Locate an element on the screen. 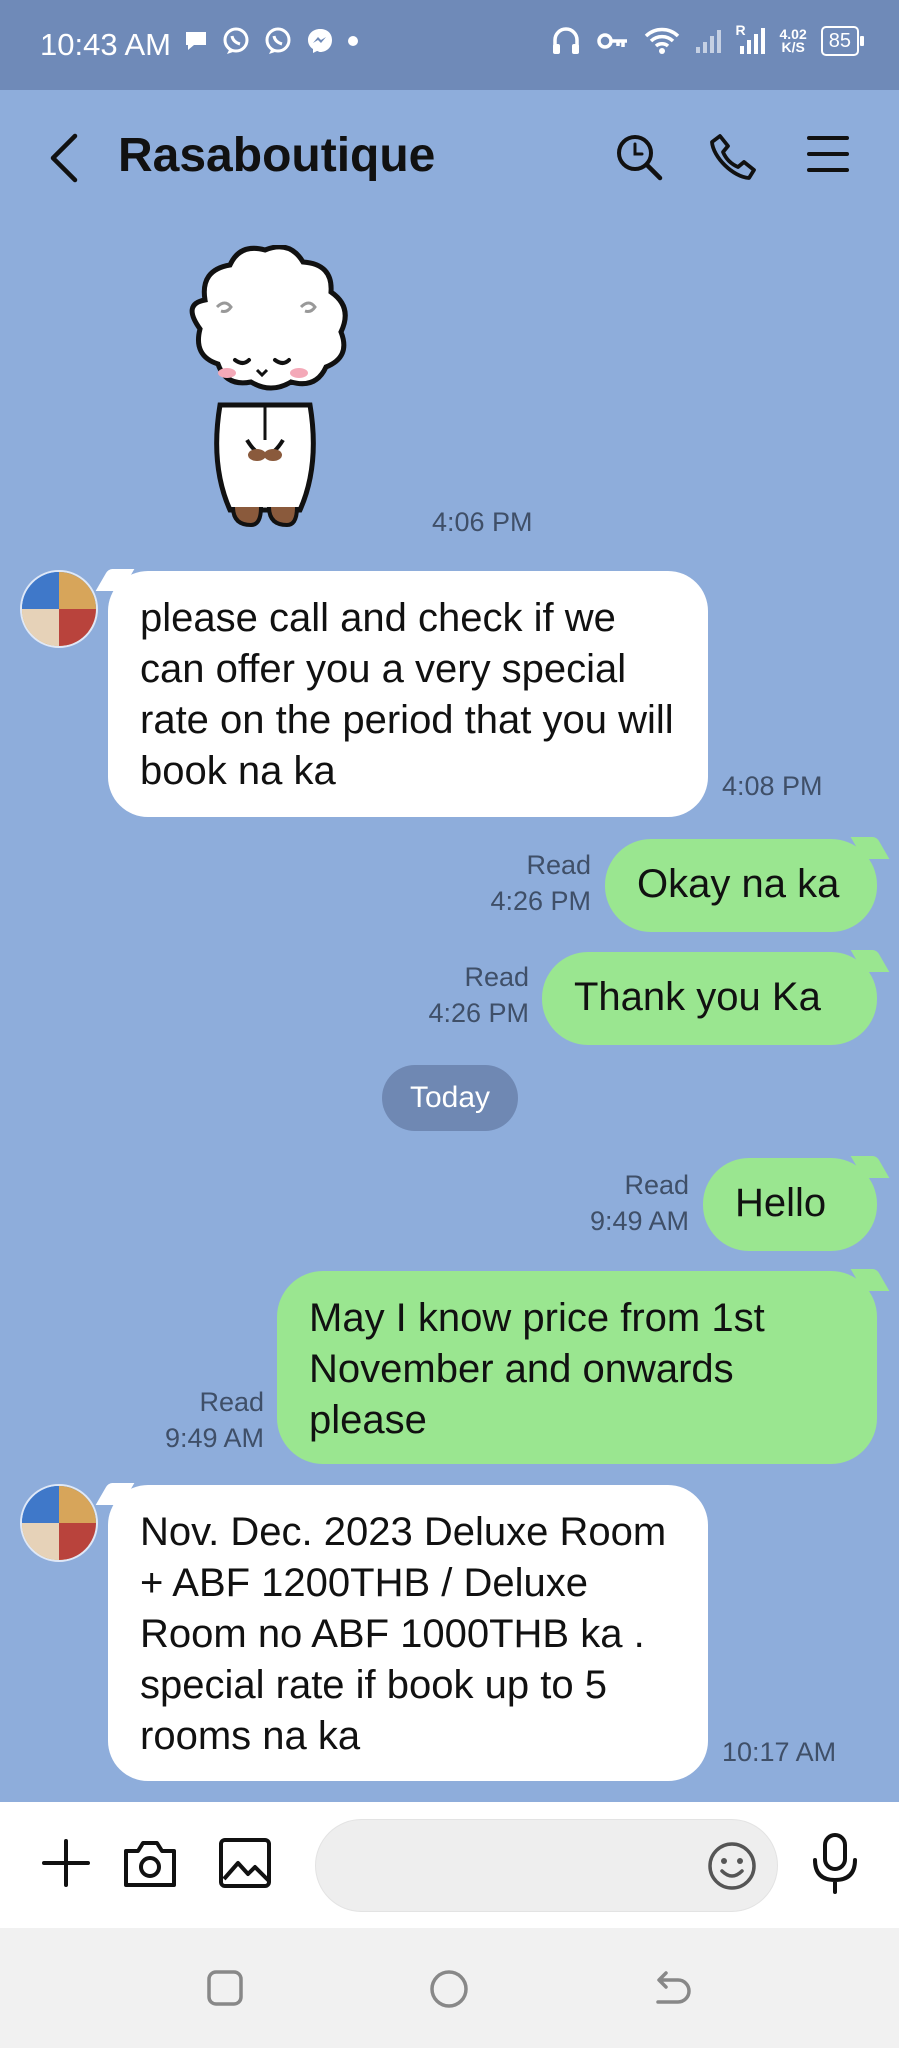  notification-icons is located at coordinates (271, 41).